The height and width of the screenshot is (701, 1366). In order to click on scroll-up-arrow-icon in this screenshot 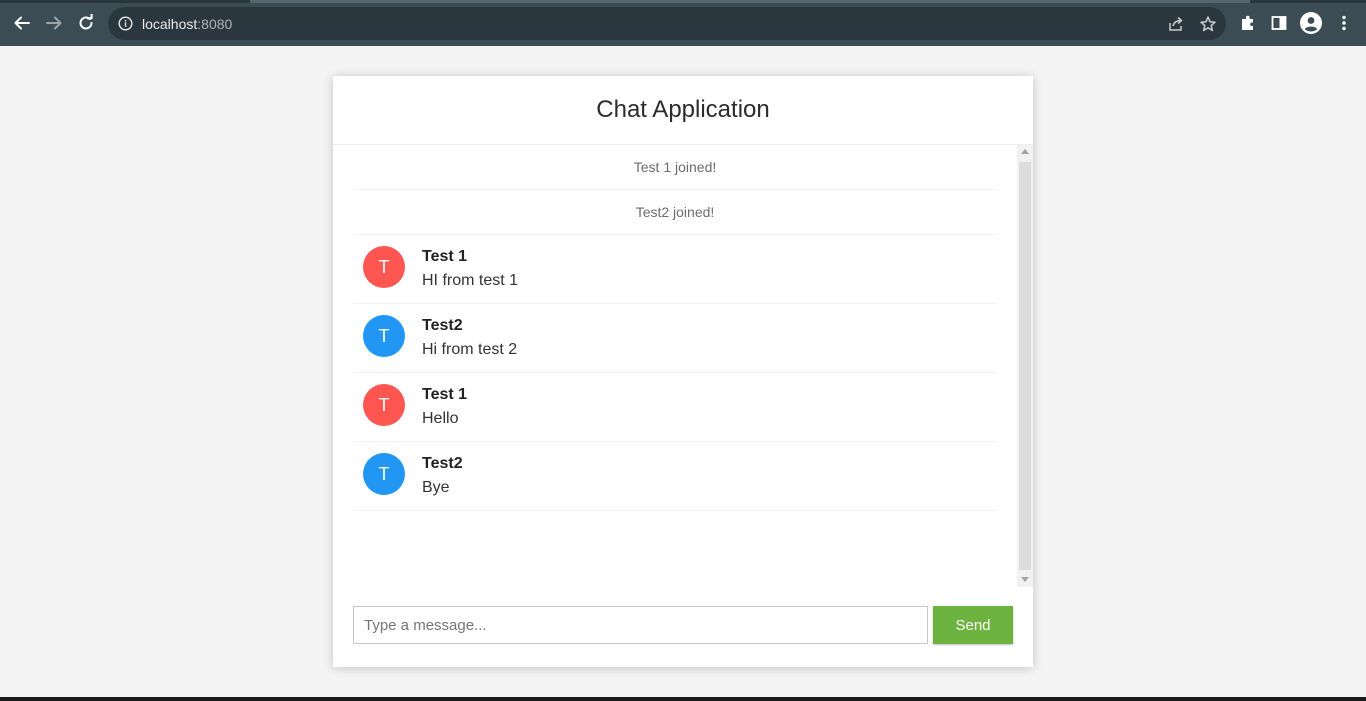, I will do `click(1025, 151)`.